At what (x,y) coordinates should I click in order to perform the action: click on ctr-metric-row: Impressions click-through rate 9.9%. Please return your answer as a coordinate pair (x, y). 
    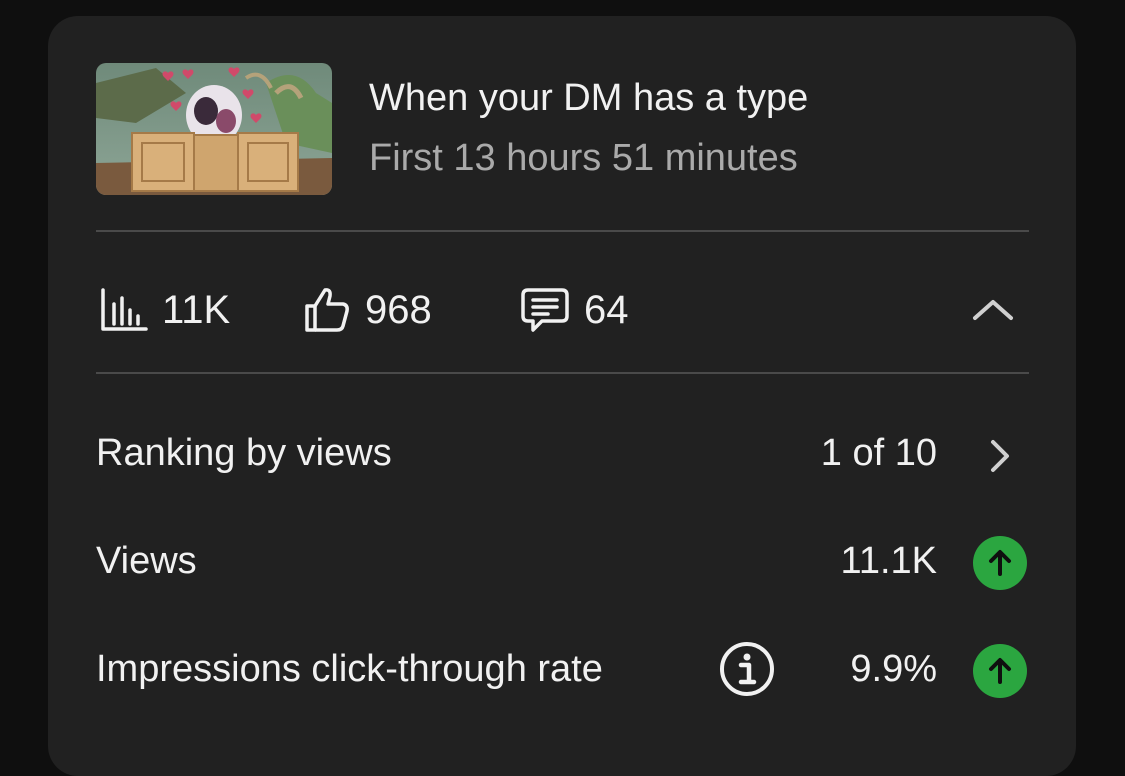
    Looking at the image, I should click on (562, 670).